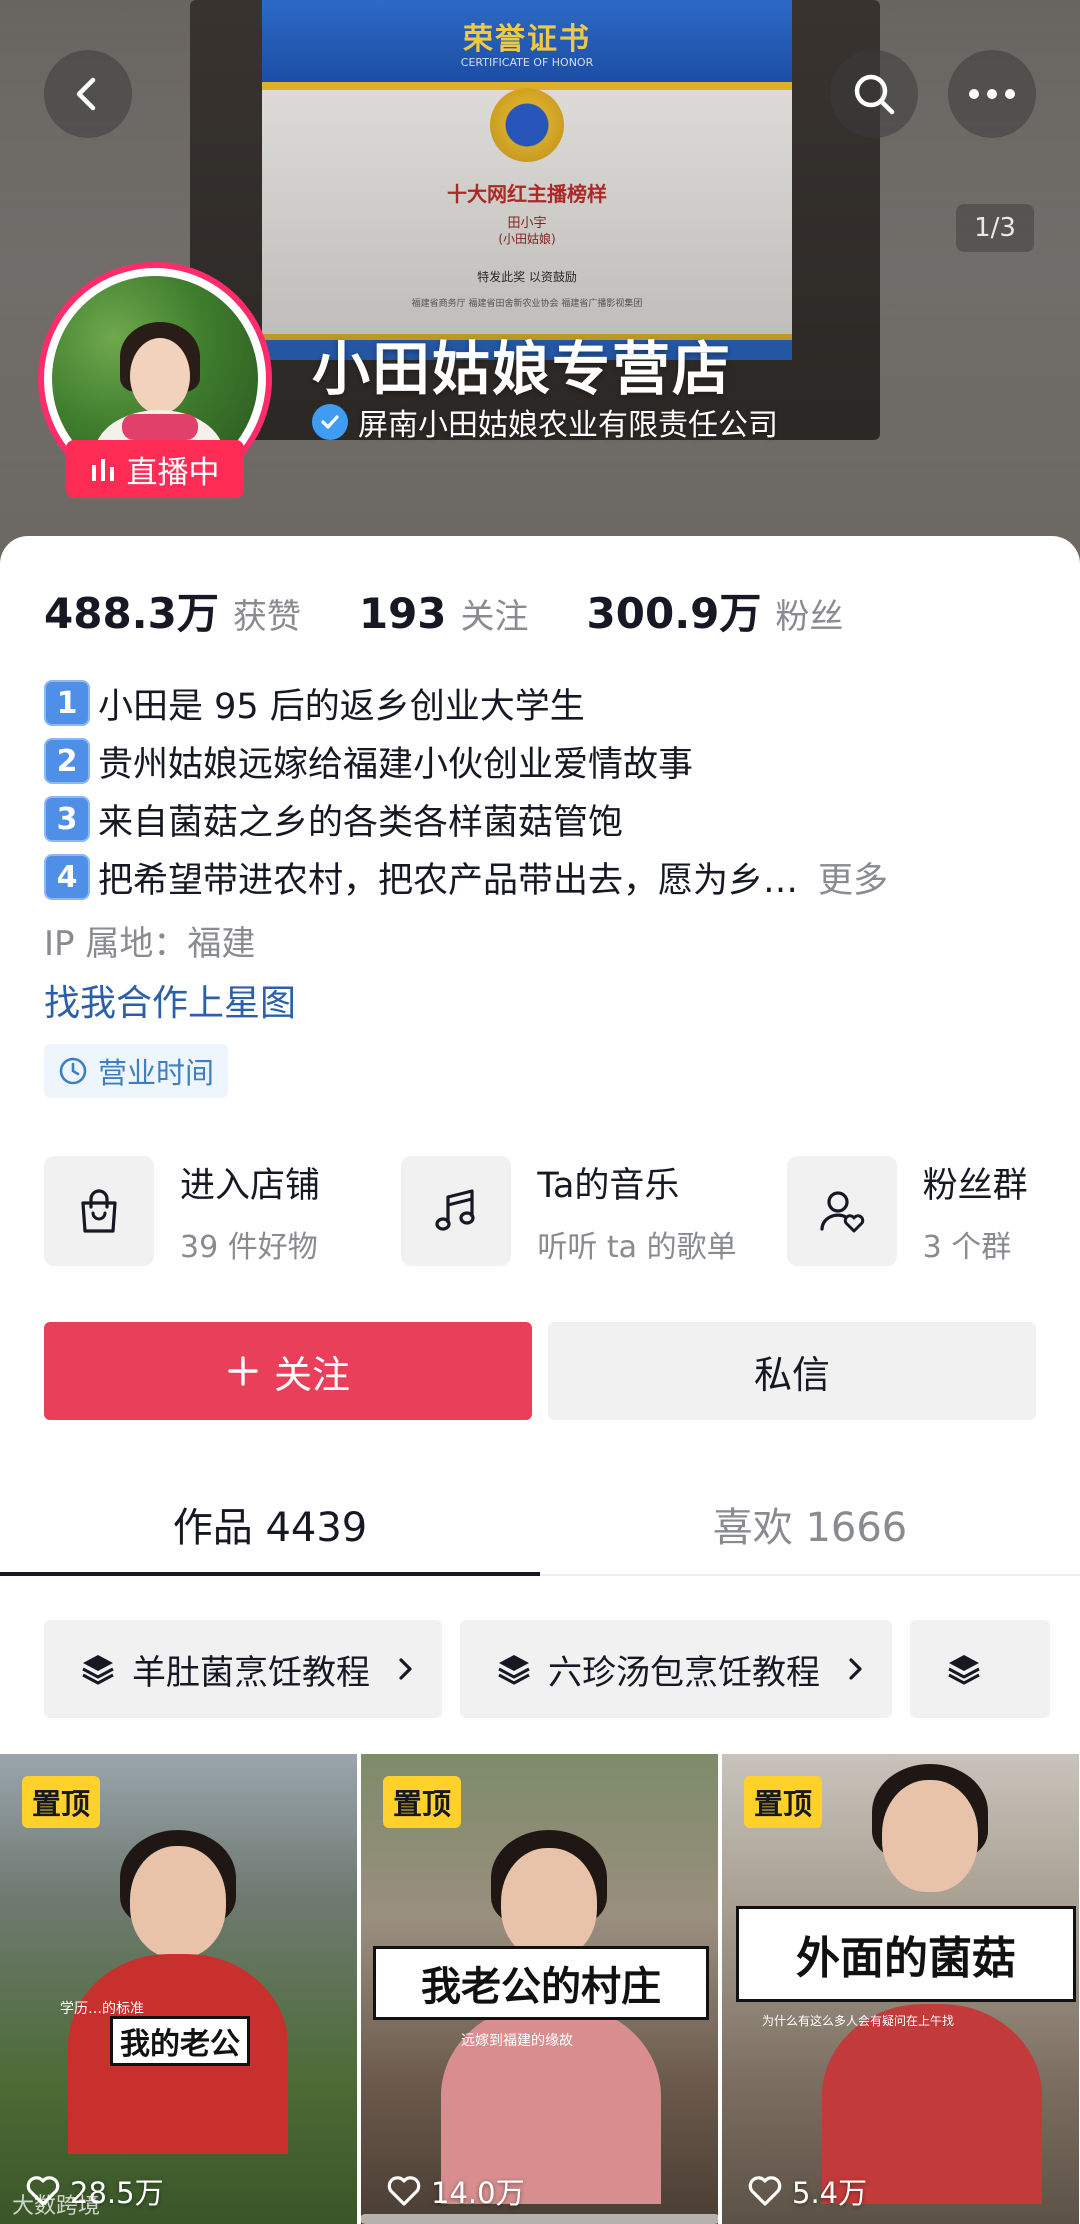  Describe the element at coordinates (444, 613) in the screenshot. I see `stat-following: 193 关注` at that location.